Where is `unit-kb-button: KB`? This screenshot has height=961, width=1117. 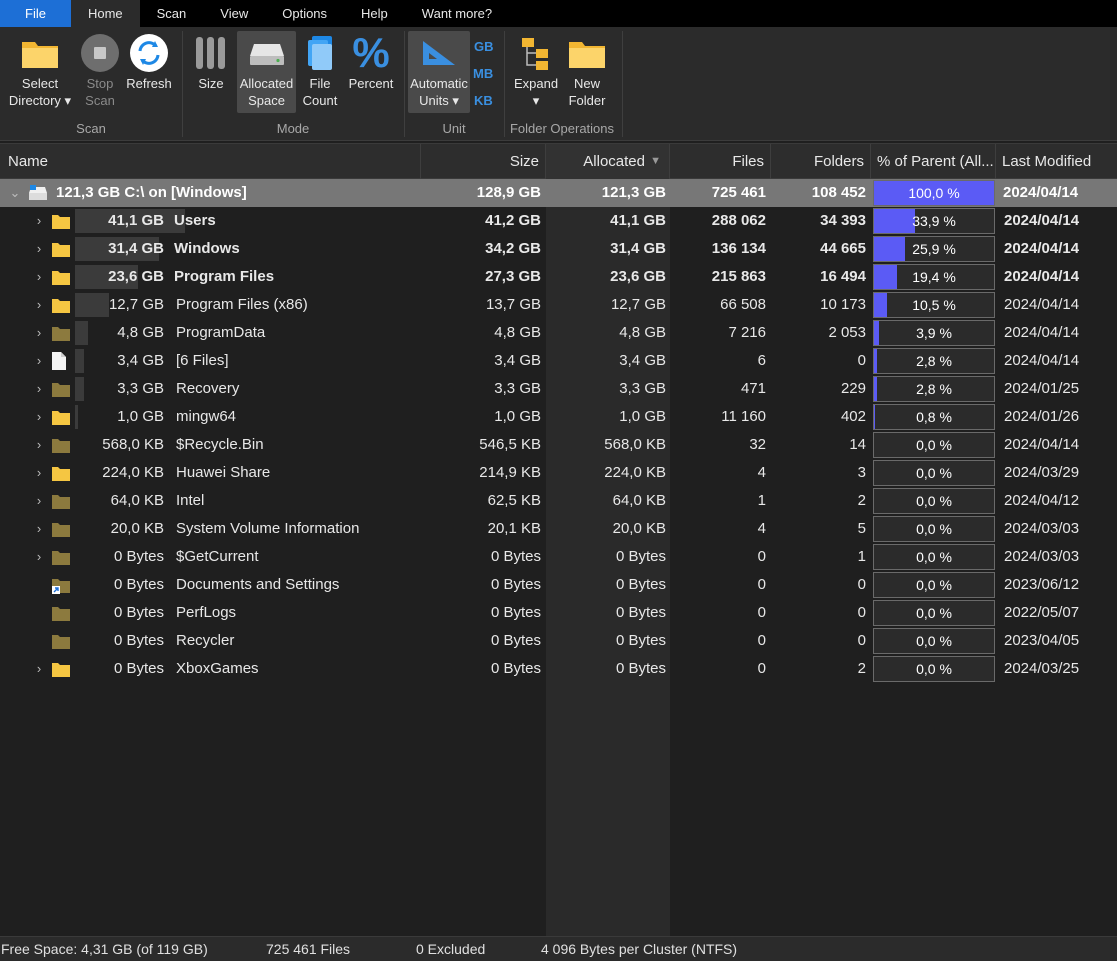
unit-kb-button: KB is located at coordinates (483, 100).